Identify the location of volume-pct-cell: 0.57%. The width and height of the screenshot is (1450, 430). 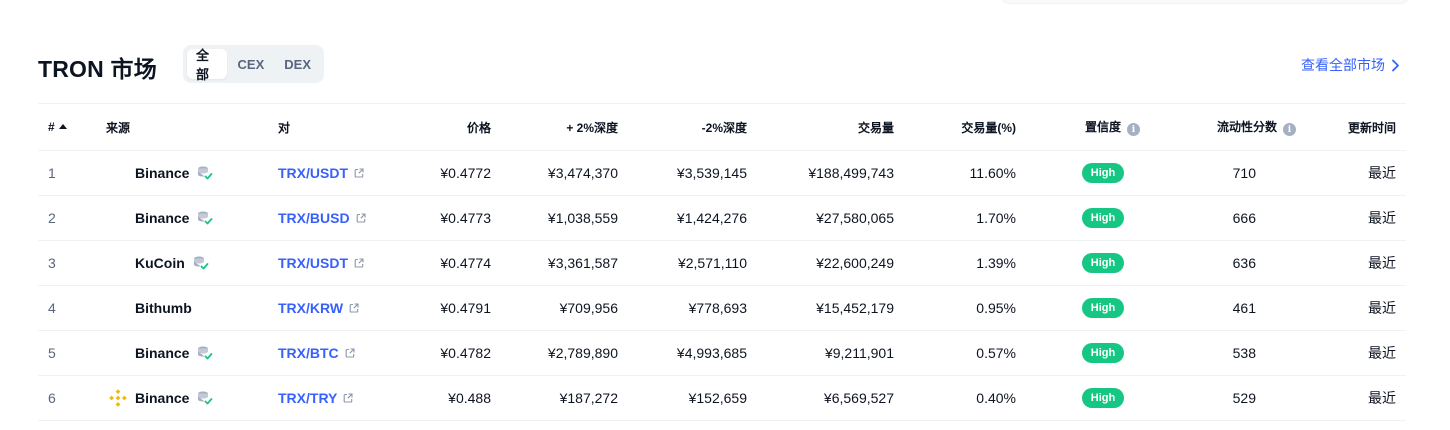
(996, 353).